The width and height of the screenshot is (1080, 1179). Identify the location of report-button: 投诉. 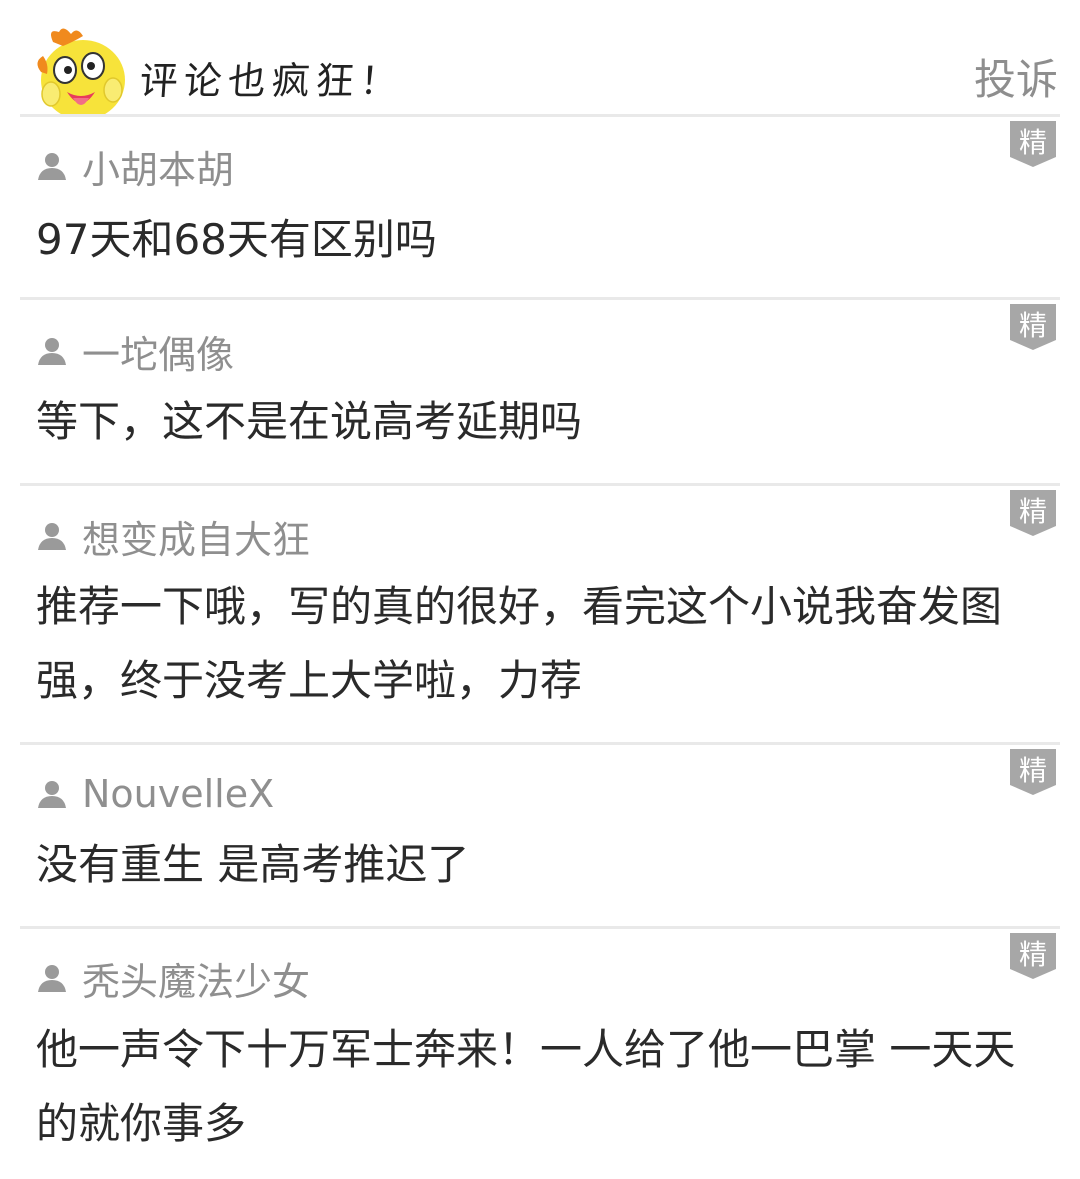
(1016, 76).